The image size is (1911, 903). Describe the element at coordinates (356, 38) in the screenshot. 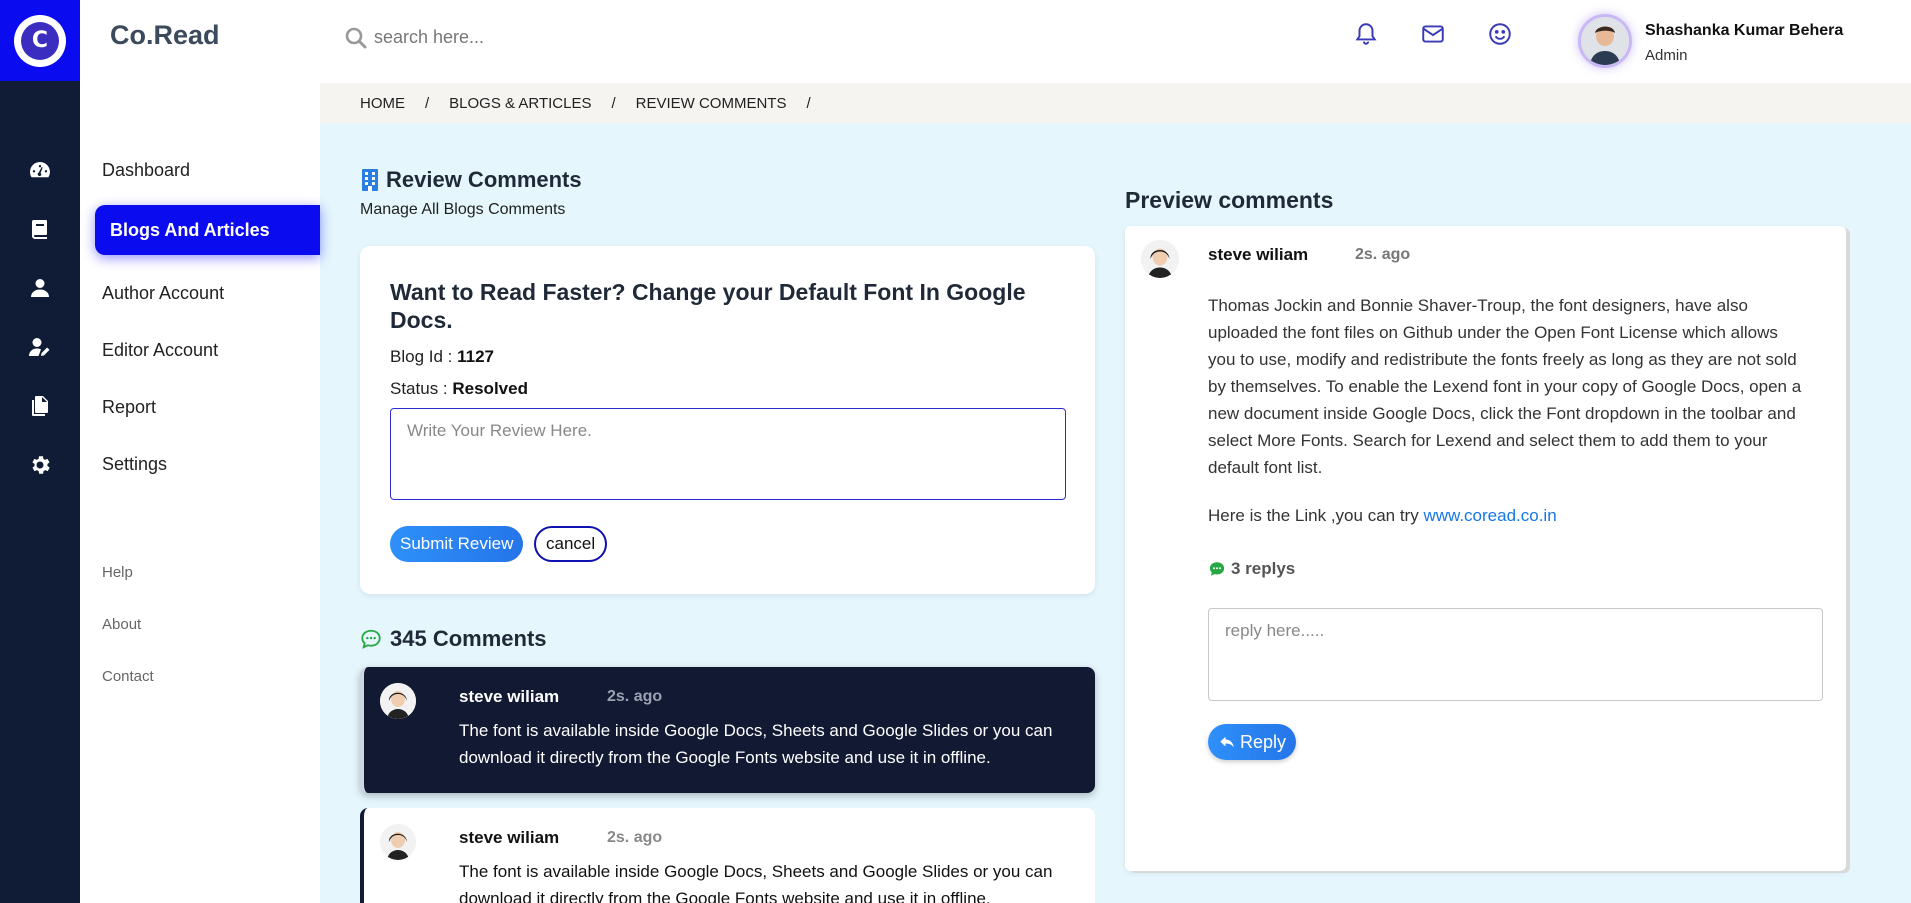

I see `search-icon` at that location.